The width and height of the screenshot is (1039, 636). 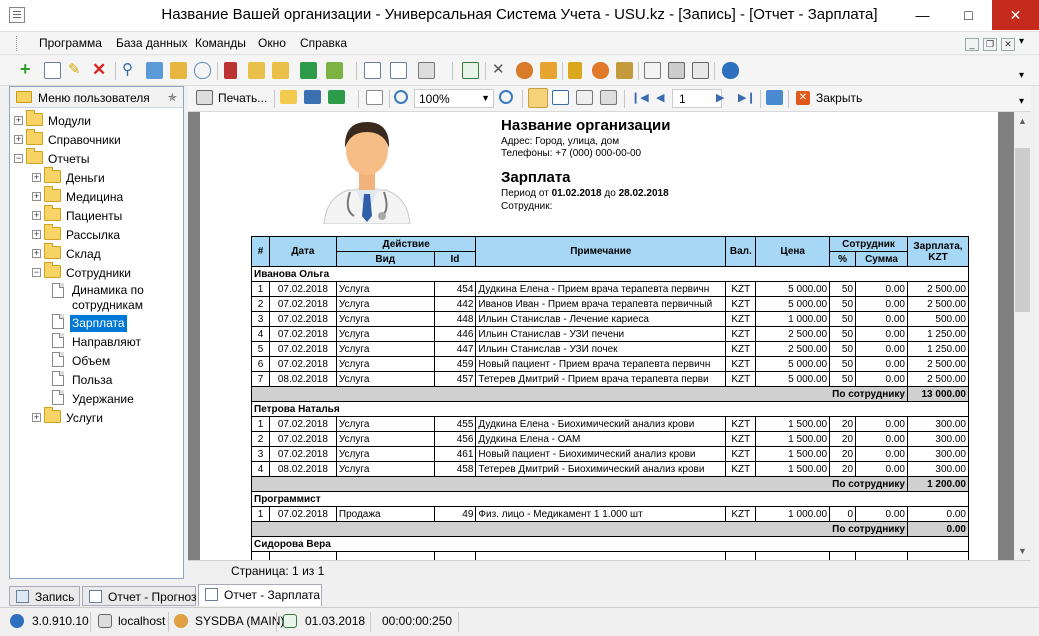 I want to click on zoom-select: 100% ▼, so click(x=454, y=98).